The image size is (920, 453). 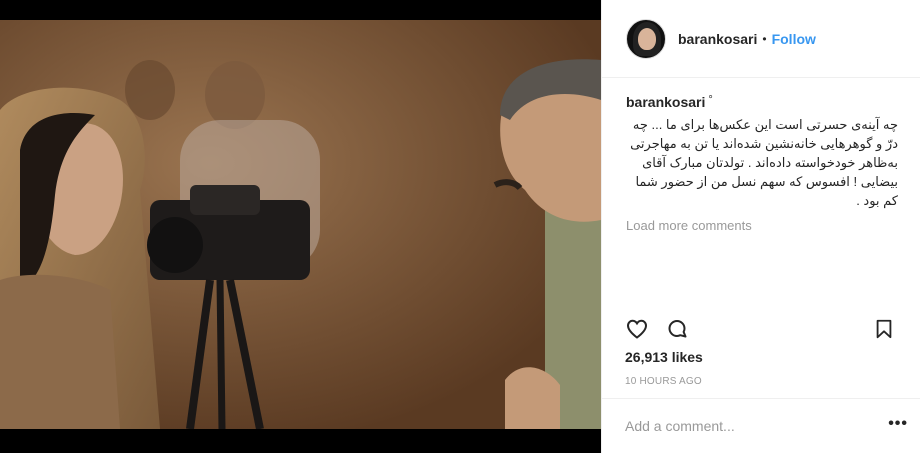 What do you see at coordinates (664, 357) in the screenshot?
I see `likes-count: 26,913 likes` at bounding box center [664, 357].